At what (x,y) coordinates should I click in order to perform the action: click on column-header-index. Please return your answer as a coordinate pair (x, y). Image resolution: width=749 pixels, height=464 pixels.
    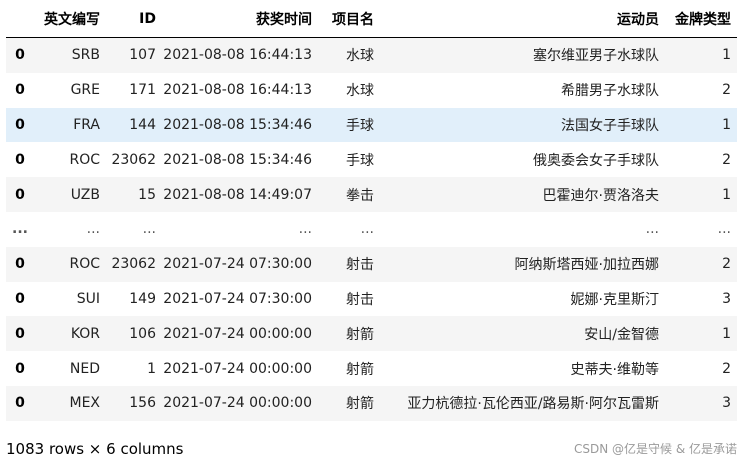
    Looking at the image, I should click on (20, 19).